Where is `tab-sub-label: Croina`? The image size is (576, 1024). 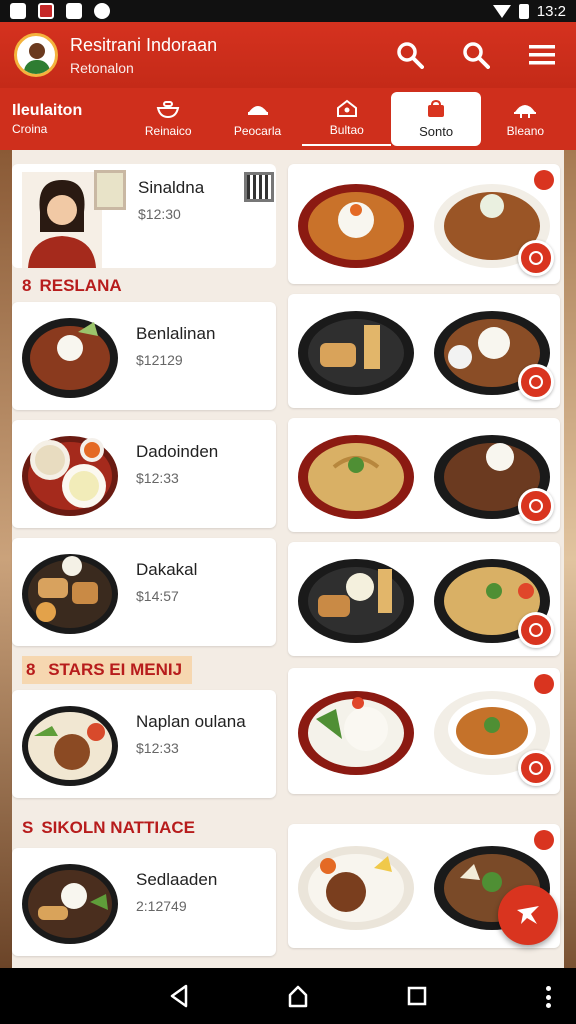
tab-sub-label: Croina is located at coordinates (30, 129).